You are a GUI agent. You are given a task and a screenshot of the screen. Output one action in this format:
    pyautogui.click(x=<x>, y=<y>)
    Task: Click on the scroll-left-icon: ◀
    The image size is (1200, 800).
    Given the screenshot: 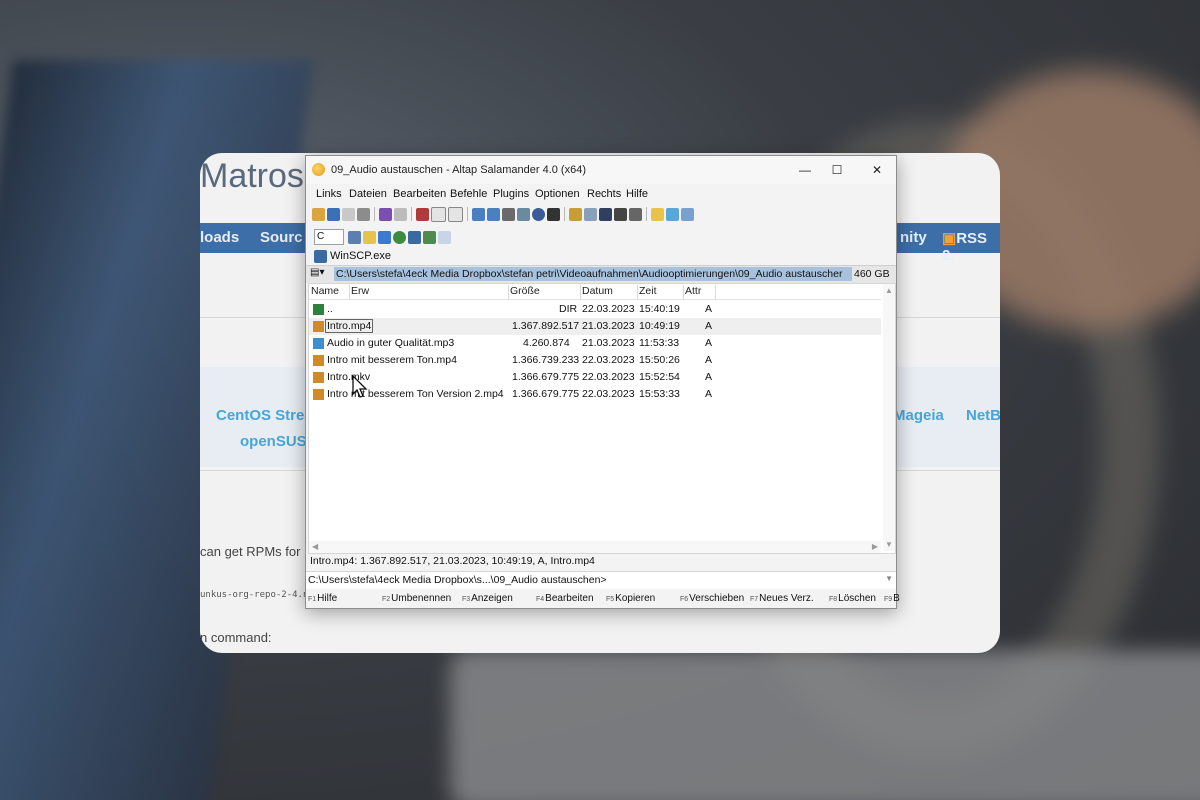 What is the action you would take?
    pyautogui.click(x=315, y=546)
    